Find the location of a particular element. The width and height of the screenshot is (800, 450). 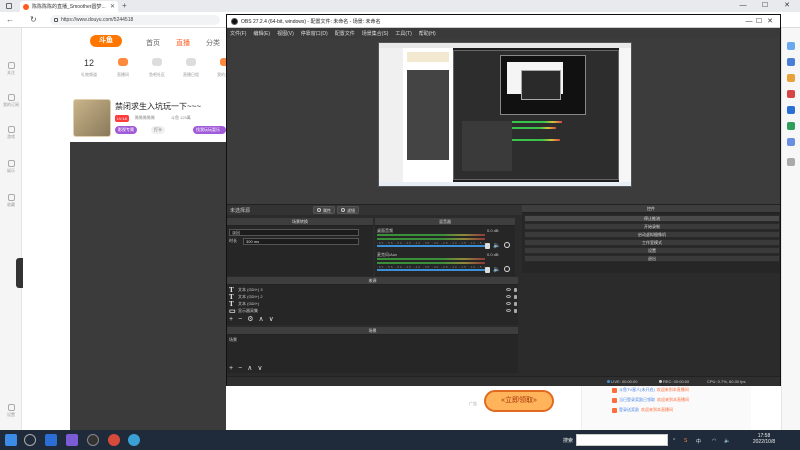

start-virtual-camera-button: 启动虚拟摄像机 is located at coordinates (652, 234).